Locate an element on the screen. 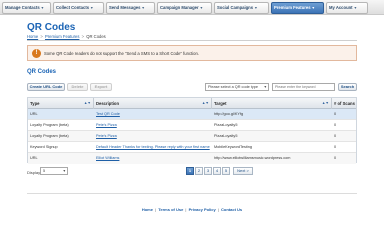 Image resolution: width=384 pixels, height=240 pixels. column-header-label: # of Scans is located at coordinates (344, 103).